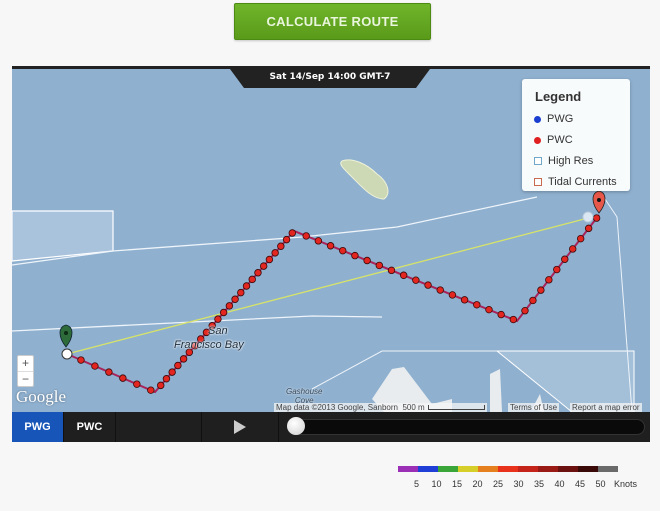 The width and height of the screenshot is (660, 511). Describe the element at coordinates (553, 140) in the screenshot. I see `legend-item-pwc: PWC` at that location.